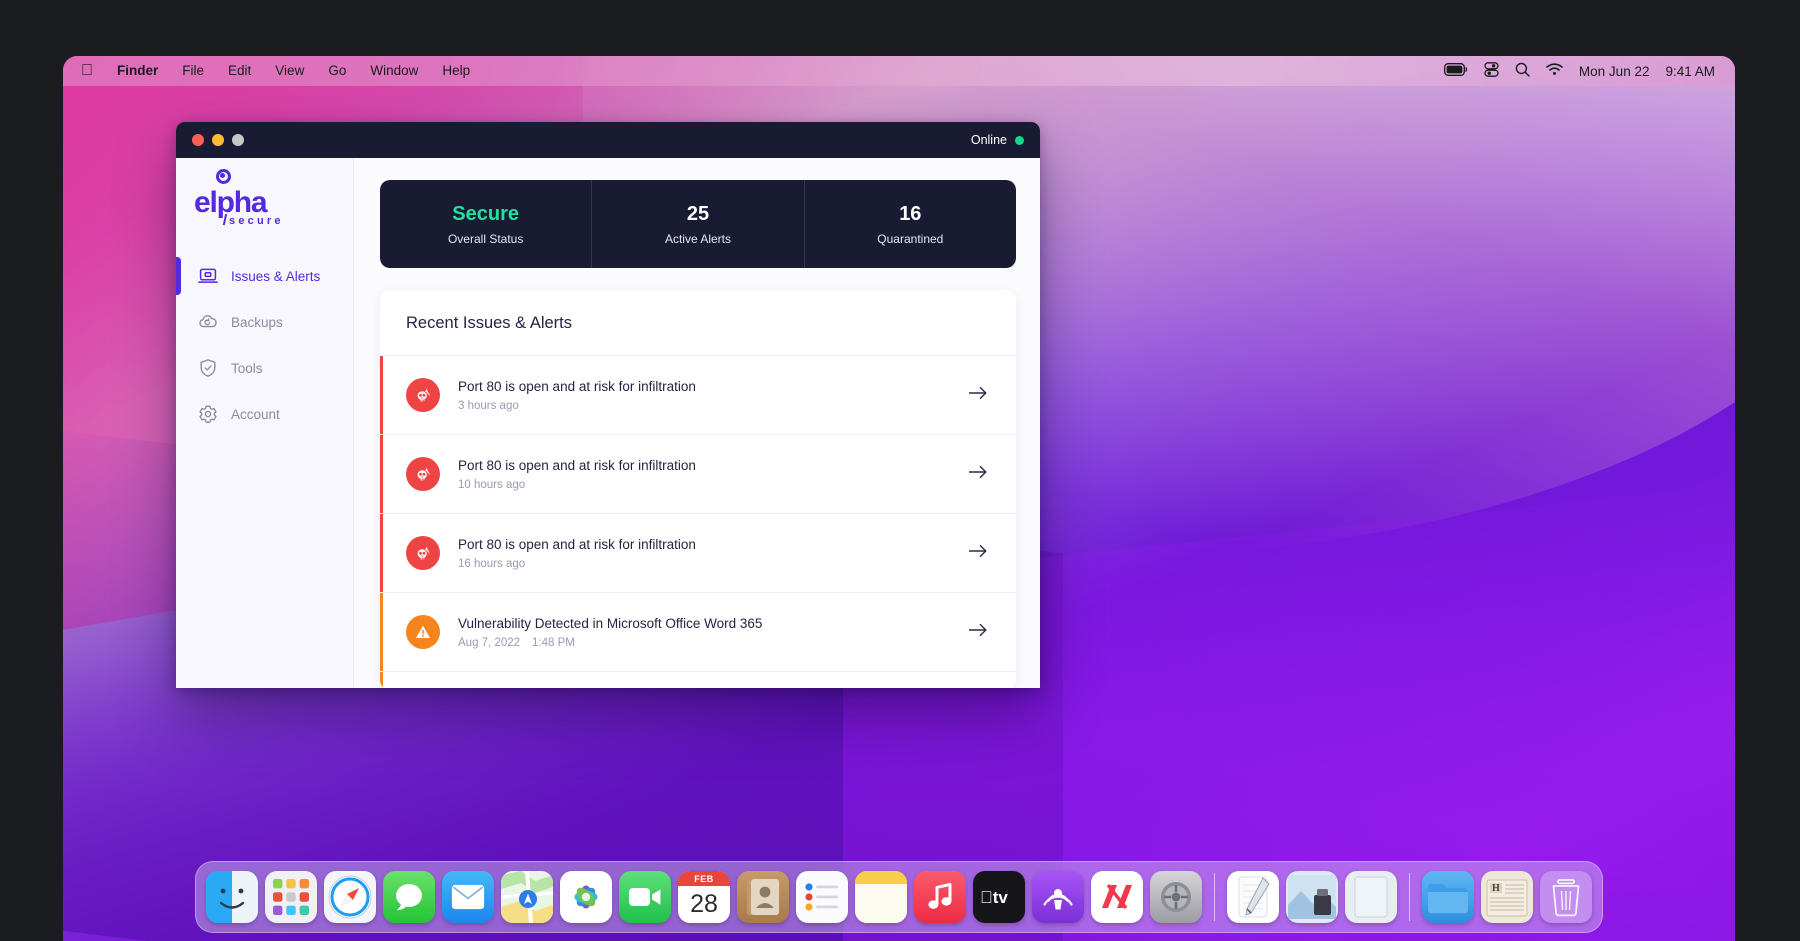 This screenshot has height=941, width=1800. Describe the element at coordinates (264, 276) in the screenshot. I see `sidebar-item-issues-alerts: Issues & Alerts` at that location.